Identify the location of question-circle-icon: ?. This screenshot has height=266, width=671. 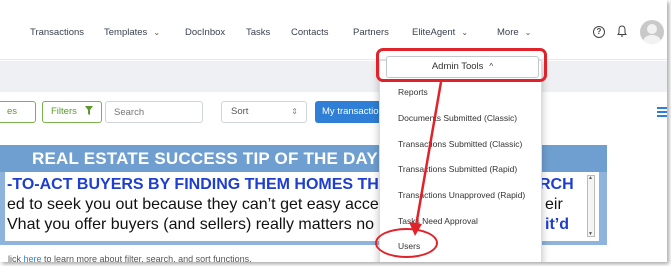
(599, 32).